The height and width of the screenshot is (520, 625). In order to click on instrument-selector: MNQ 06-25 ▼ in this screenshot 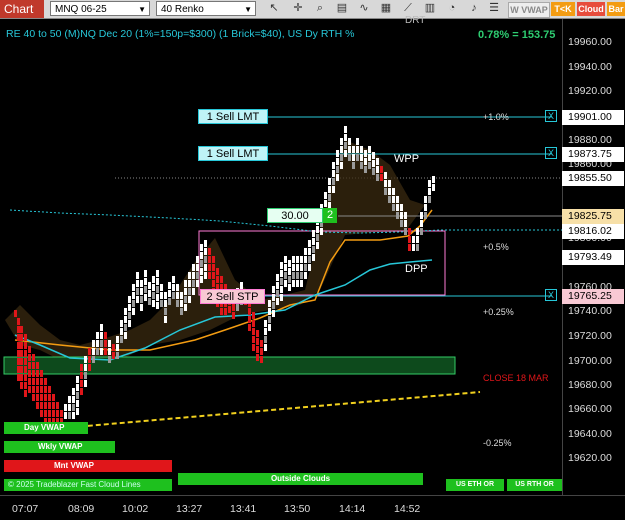, I will do `click(100, 8)`.